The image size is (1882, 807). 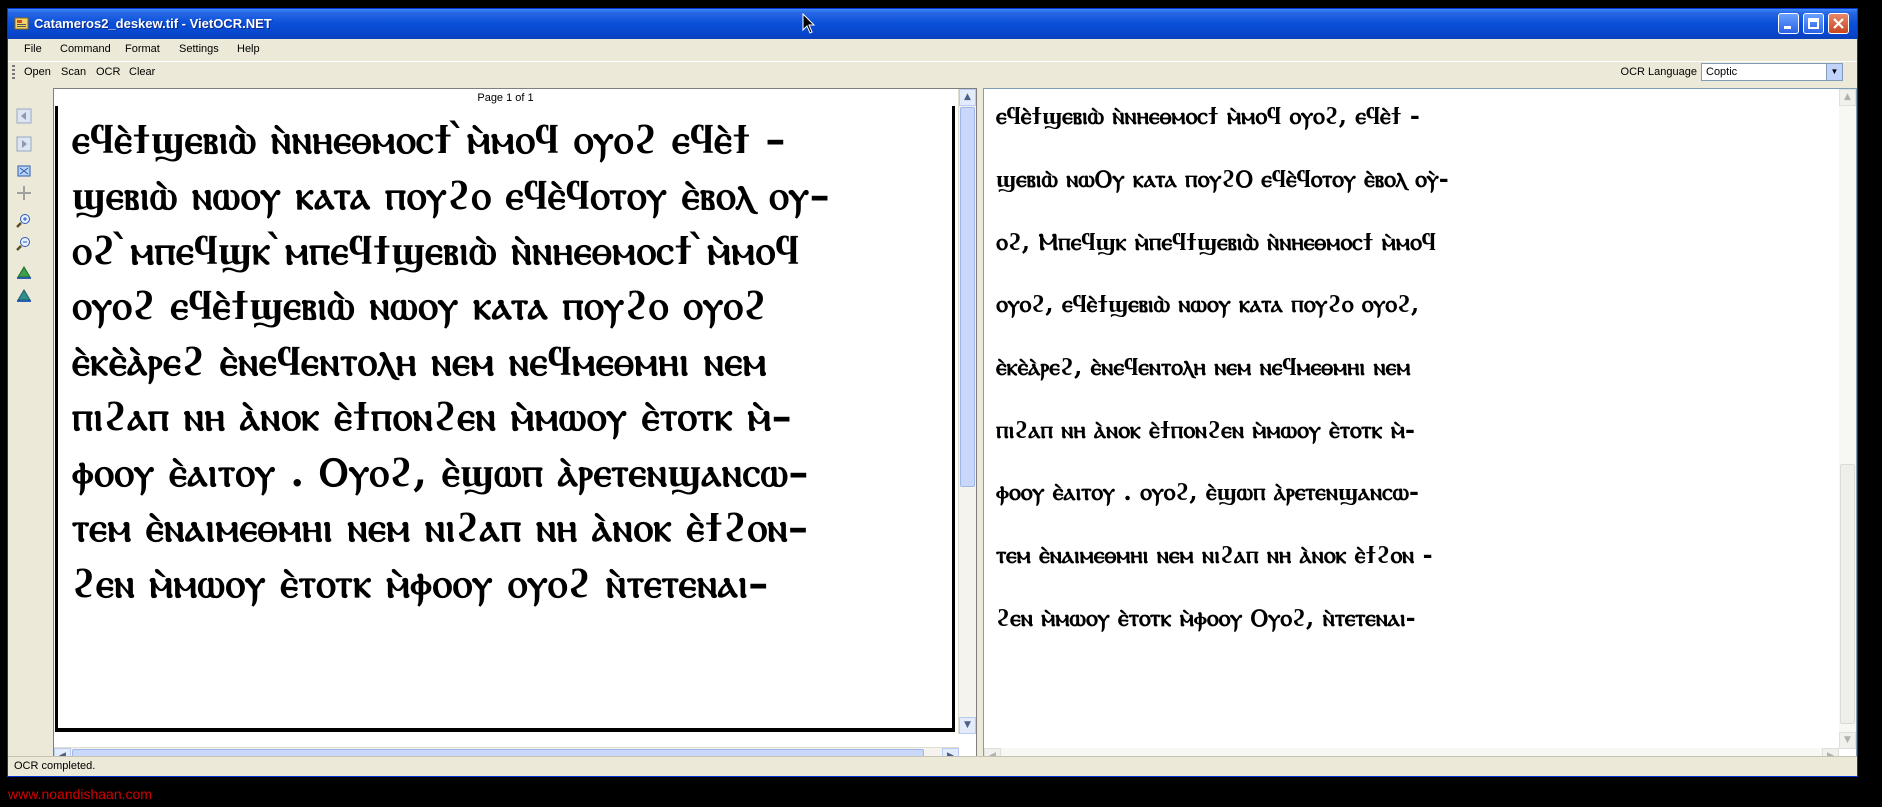 What do you see at coordinates (108, 72) in the screenshot?
I see `ocr-button: OCR` at bounding box center [108, 72].